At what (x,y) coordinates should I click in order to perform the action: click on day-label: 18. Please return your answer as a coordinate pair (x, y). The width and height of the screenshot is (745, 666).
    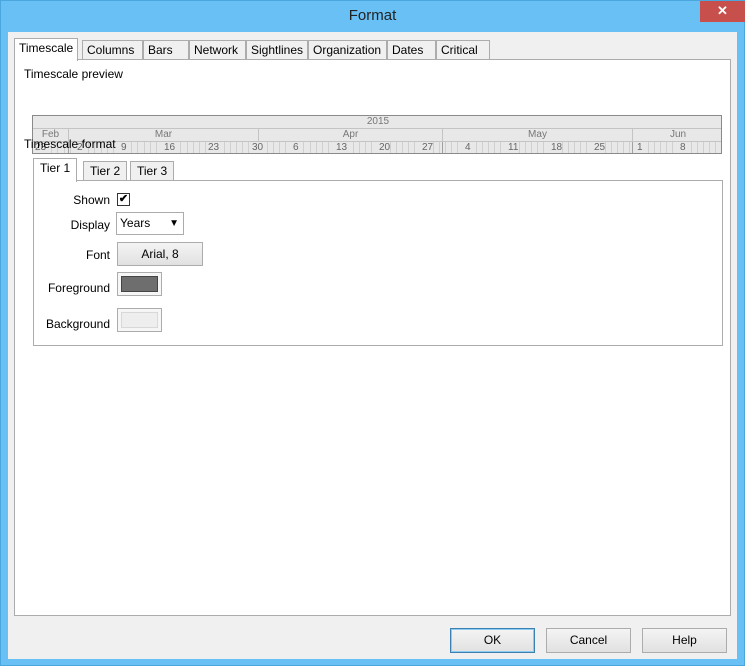
    Looking at the image, I should click on (556, 147).